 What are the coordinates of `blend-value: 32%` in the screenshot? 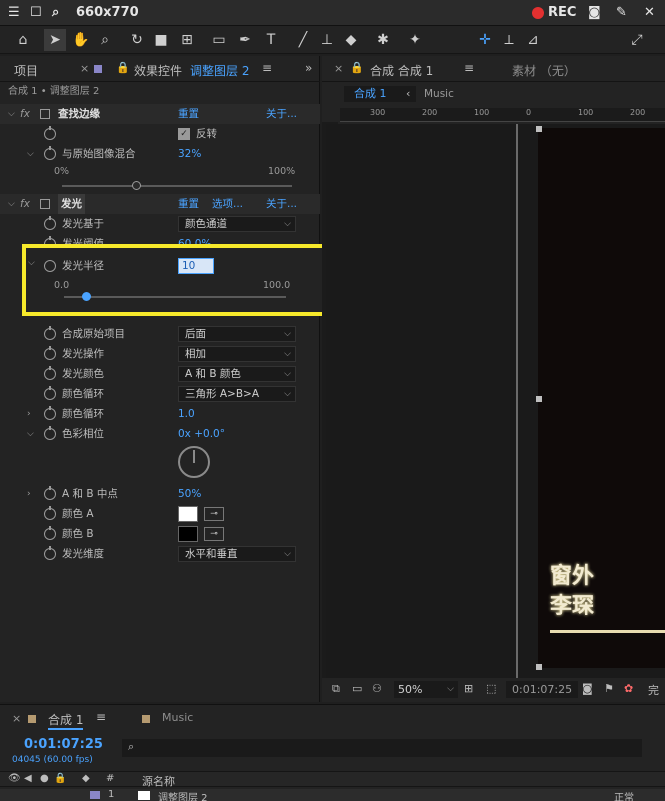 It's located at (189, 154).